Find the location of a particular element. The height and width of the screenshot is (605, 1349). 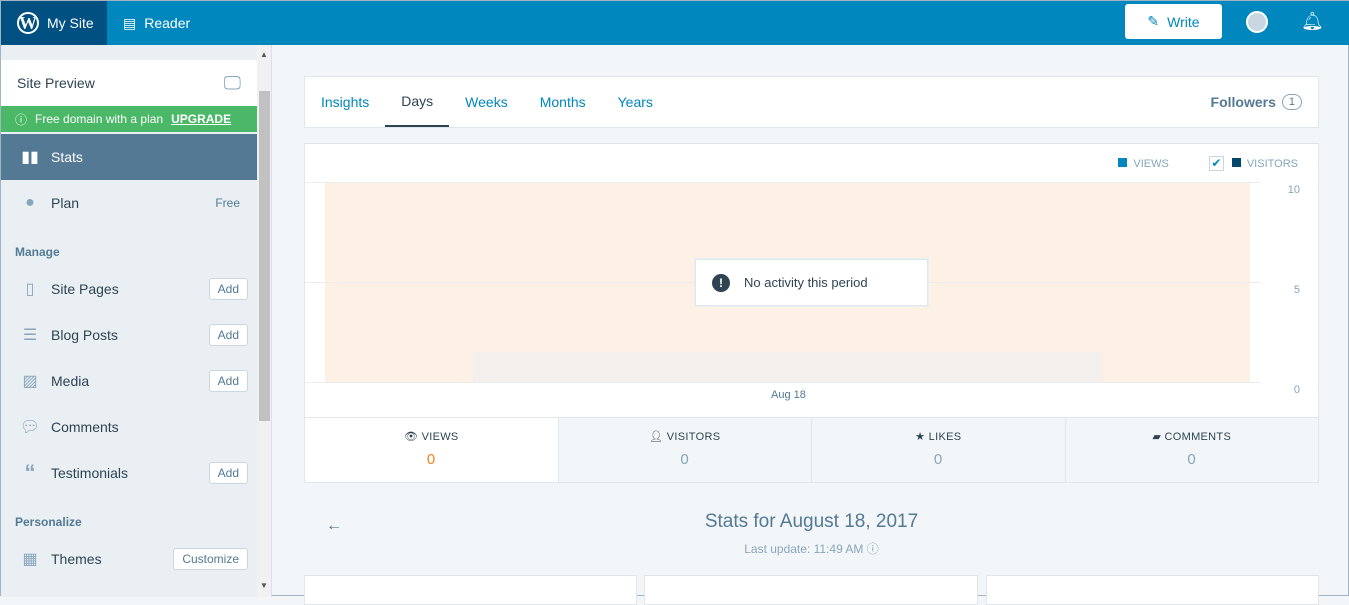

reader-label: Reader is located at coordinates (167, 23).